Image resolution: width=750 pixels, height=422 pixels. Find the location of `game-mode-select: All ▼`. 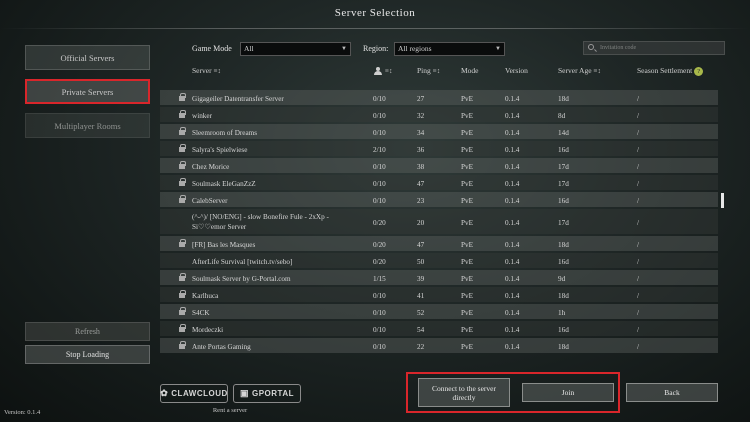

game-mode-select: All ▼ is located at coordinates (295, 49).